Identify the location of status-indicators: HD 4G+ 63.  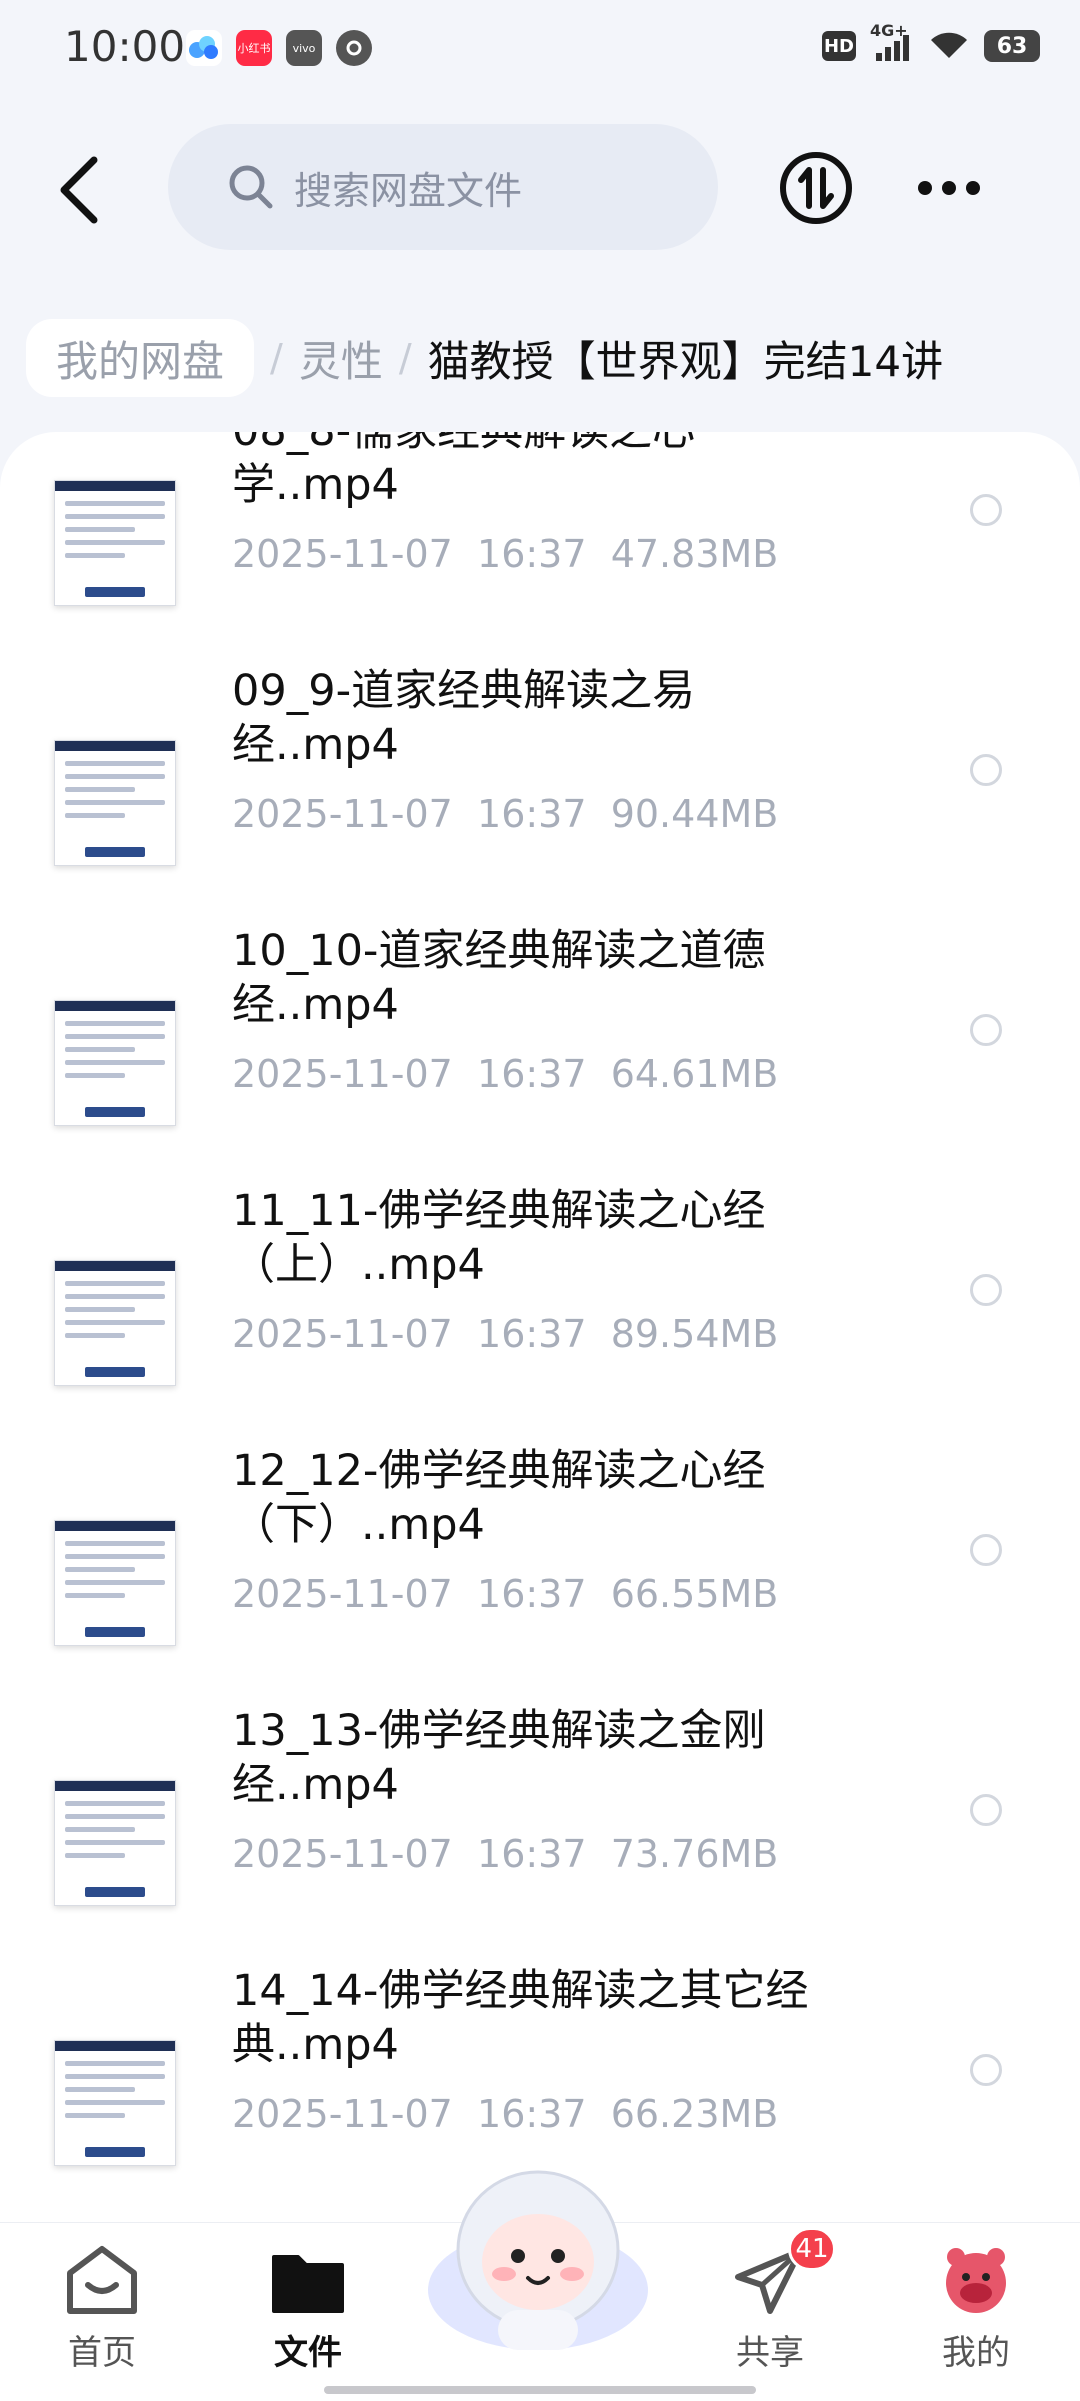
(931, 42).